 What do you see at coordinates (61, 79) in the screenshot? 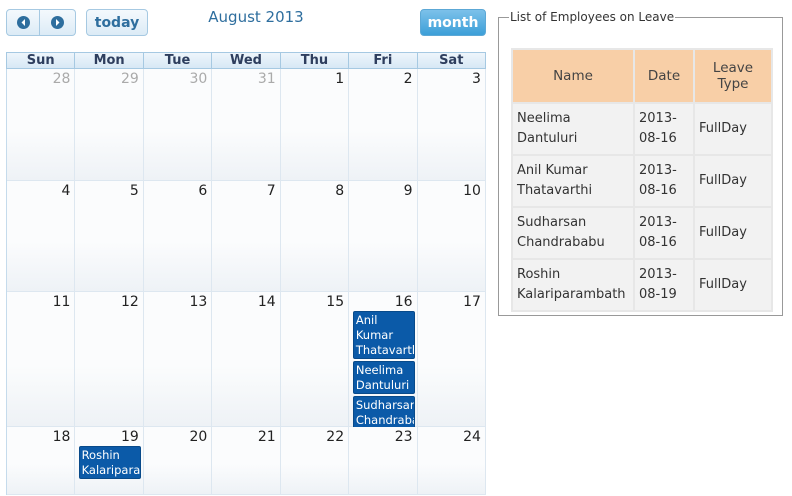
I see `day-number: 28` at bounding box center [61, 79].